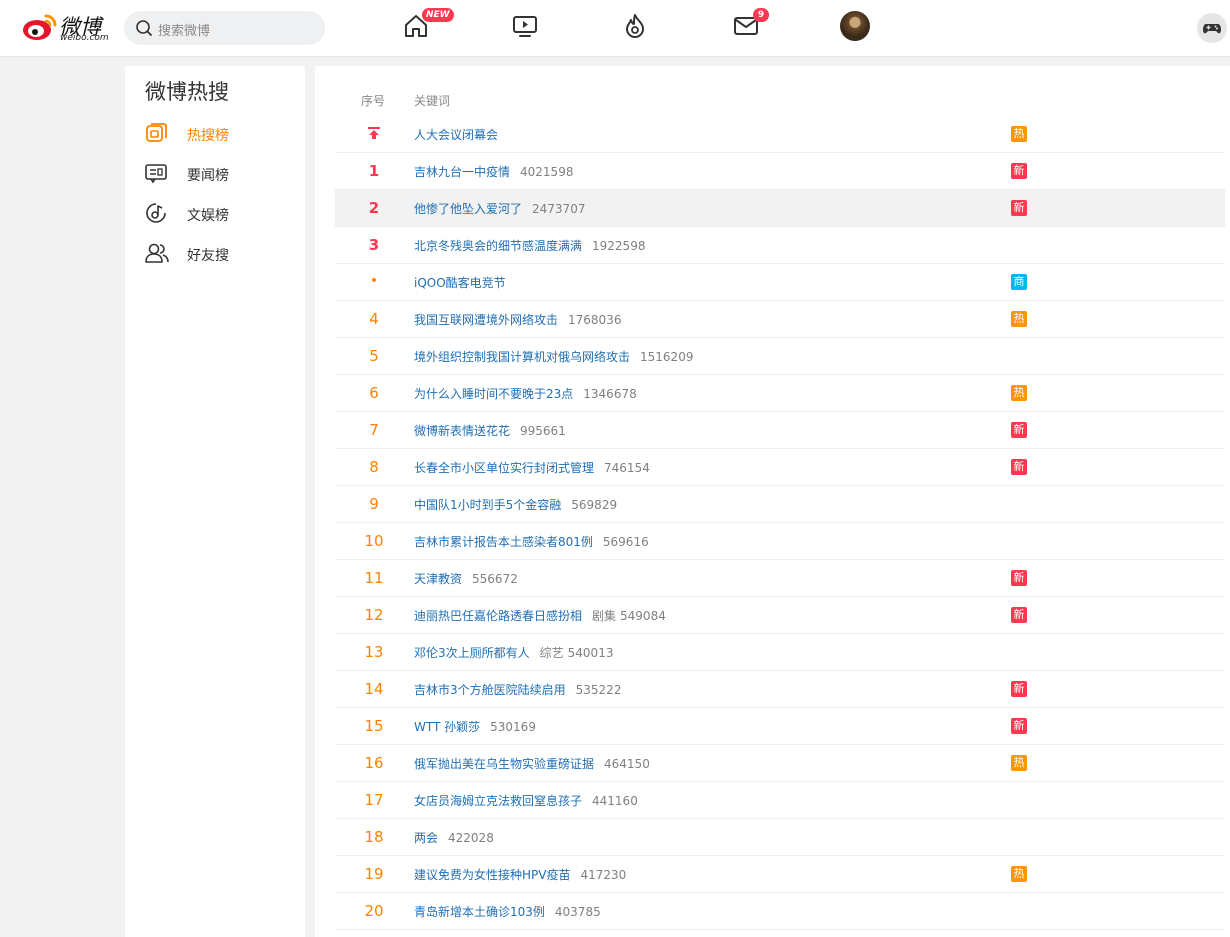 The width and height of the screenshot is (1230, 937). Describe the element at coordinates (460, 283) in the screenshot. I see `keyword-link: iQOO酷客电竞节` at that location.